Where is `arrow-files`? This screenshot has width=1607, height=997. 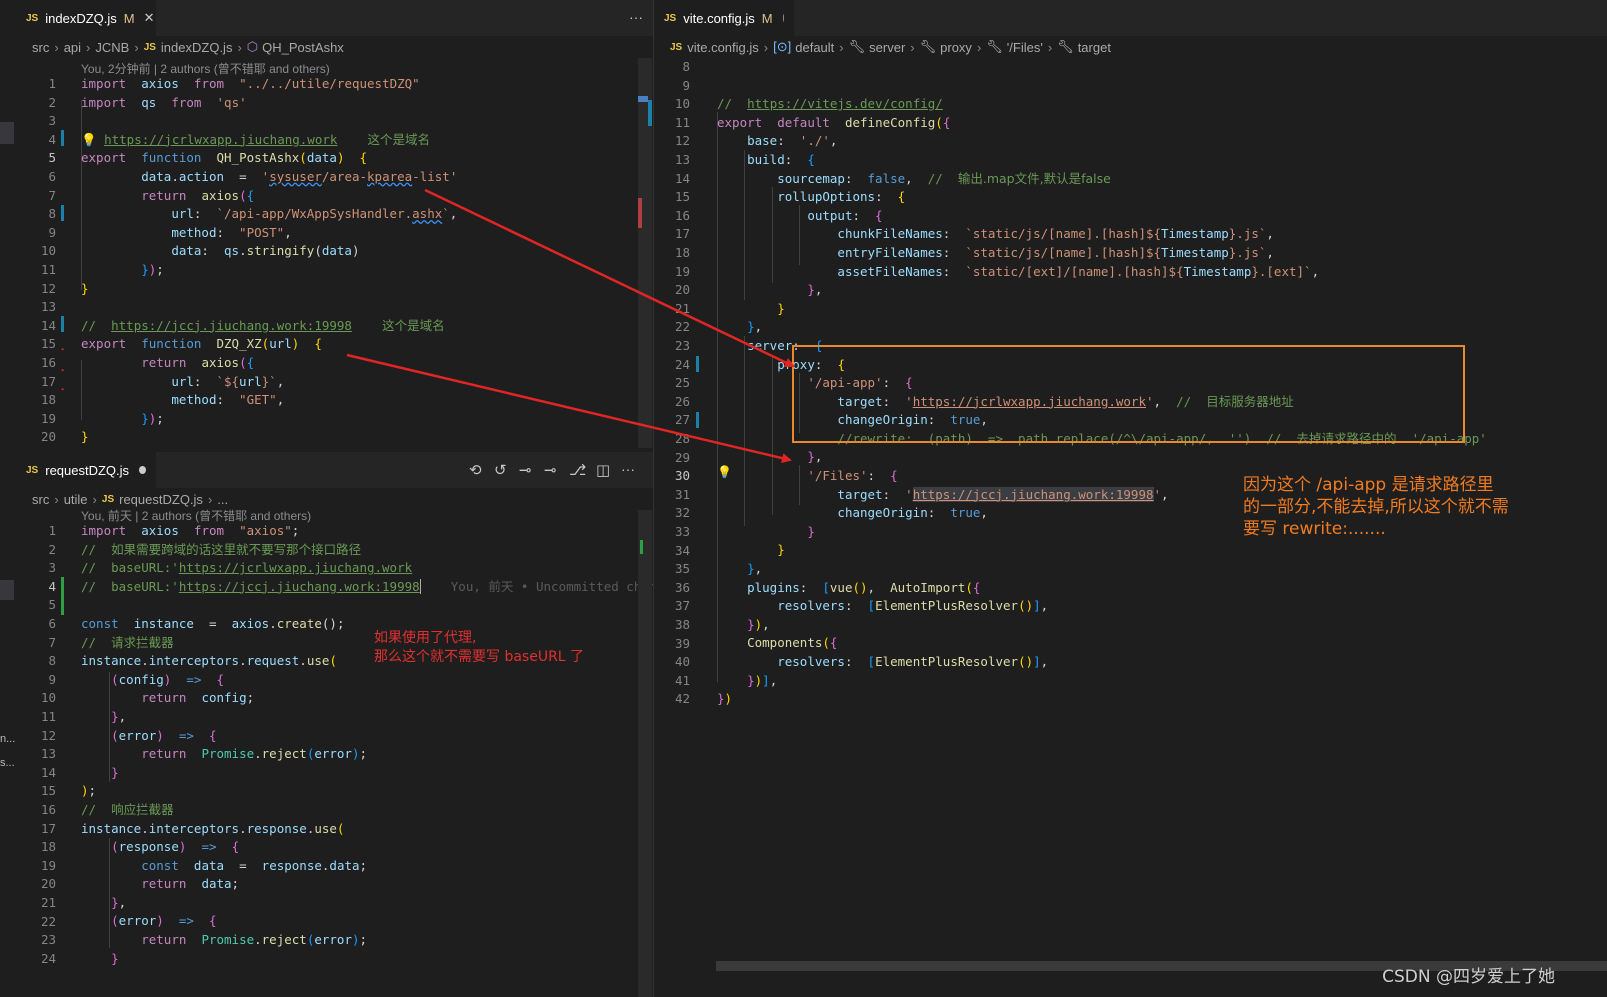
arrow-files is located at coordinates (569, 408).